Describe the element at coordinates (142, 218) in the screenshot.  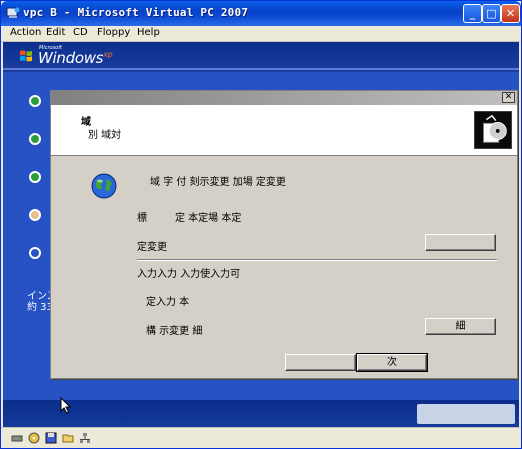
I see `standards-label: 標` at that location.